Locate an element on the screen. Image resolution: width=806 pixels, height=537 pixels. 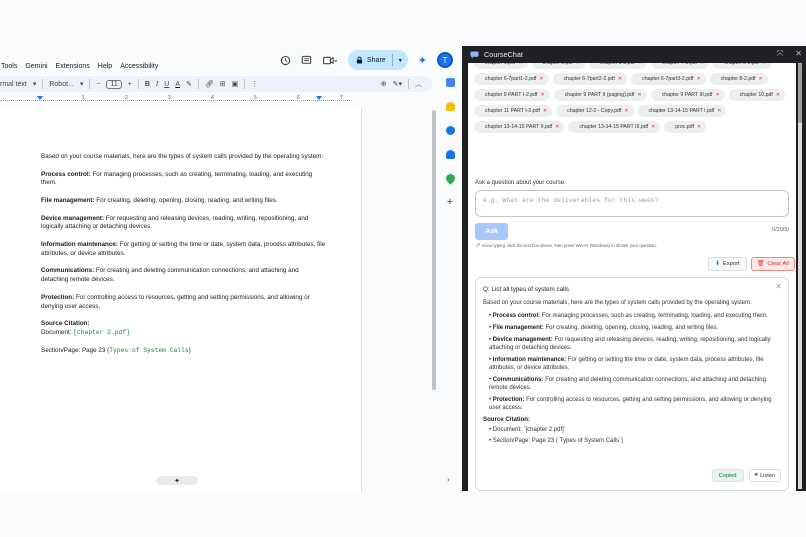
file-chip: chapter 9 PART II (paging).pdf ✕ is located at coordinates (600, 95).